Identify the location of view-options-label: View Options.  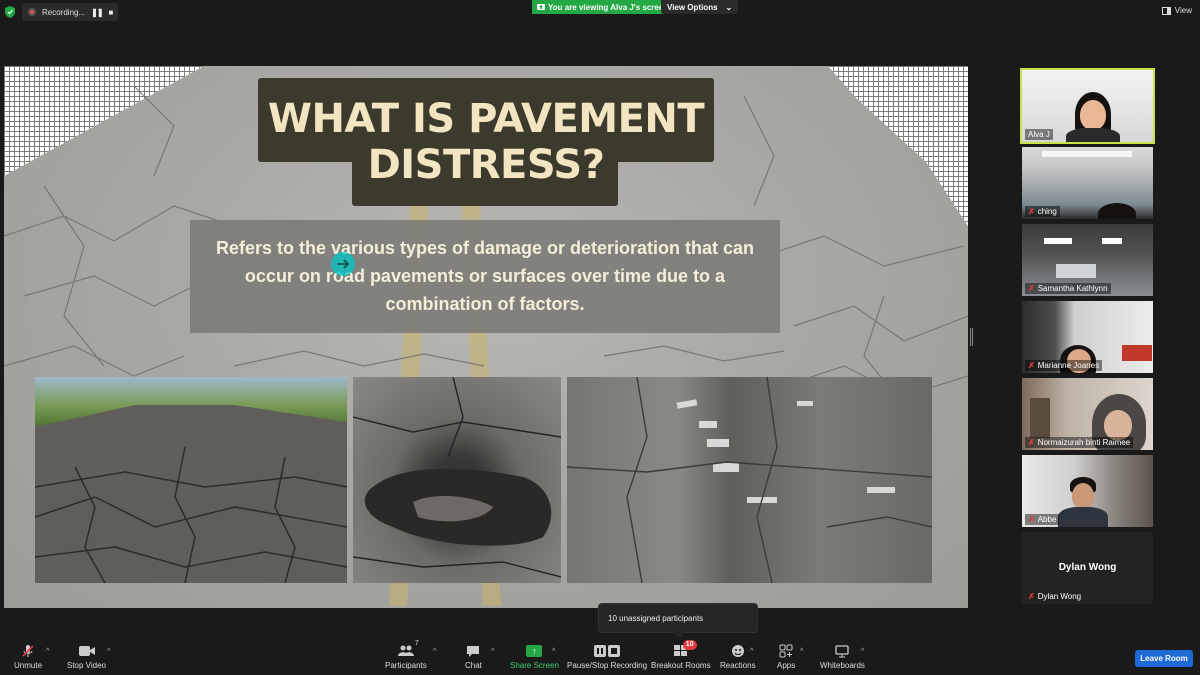
(692, 7).